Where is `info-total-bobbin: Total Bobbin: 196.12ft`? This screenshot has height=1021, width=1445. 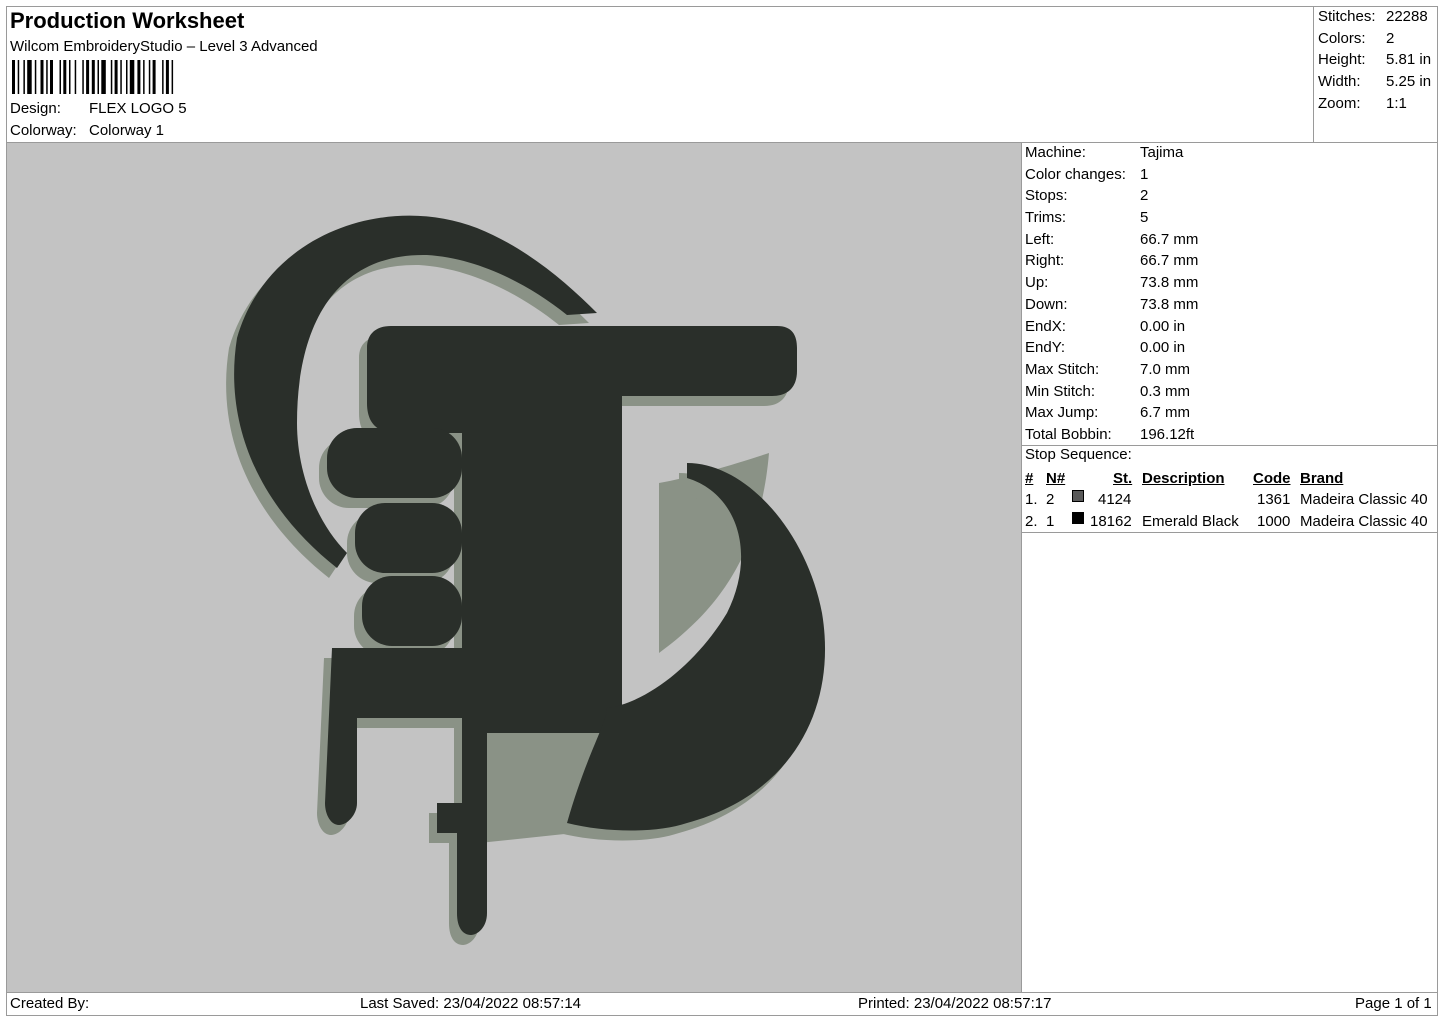
info-total-bobbin: Total Bobbin: 196.12ft is located at coordinates (1110, 434).